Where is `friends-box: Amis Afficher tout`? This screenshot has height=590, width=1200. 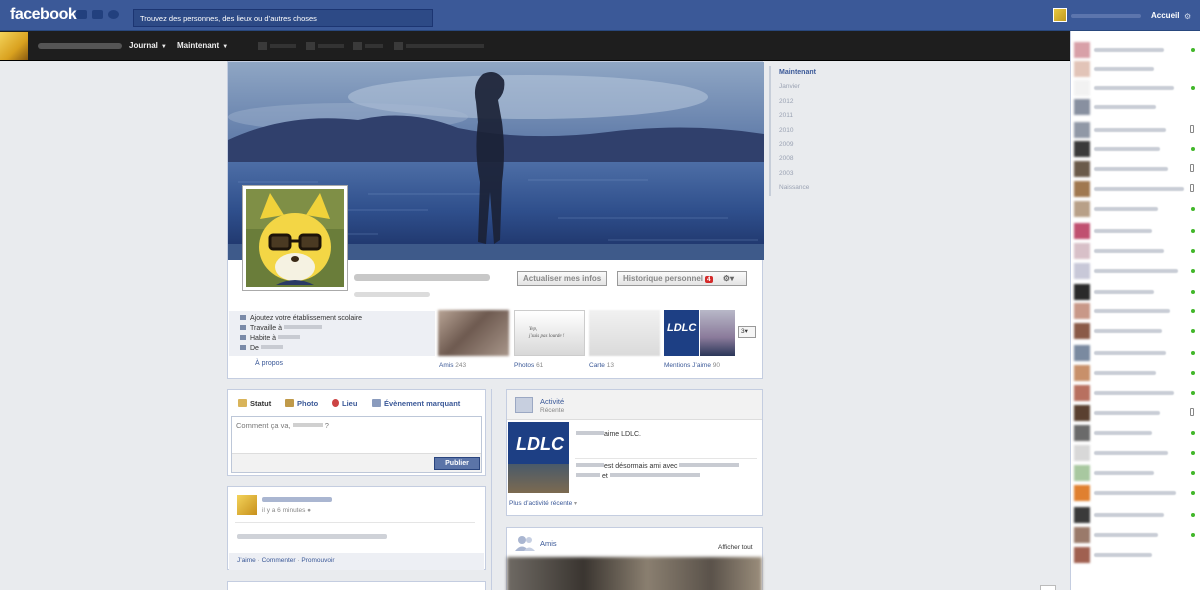 friends-box: Amis Afficher tout is located at coordinates (634, 558).